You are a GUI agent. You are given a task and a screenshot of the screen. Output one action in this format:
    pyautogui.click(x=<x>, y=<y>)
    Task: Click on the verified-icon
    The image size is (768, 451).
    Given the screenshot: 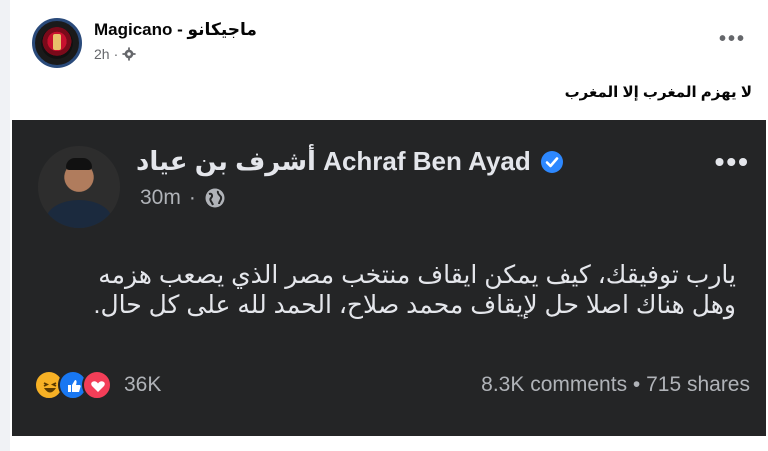 What is the action you would take?
    pyautogui.click(x=551, y=161)
    